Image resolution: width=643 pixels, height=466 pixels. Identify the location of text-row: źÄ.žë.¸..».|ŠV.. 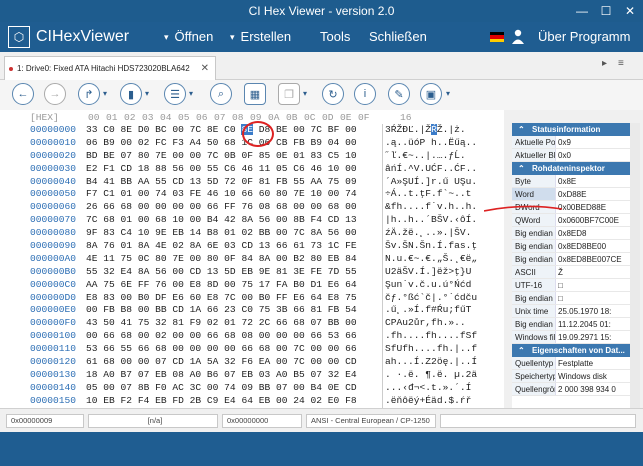
(445, 233).